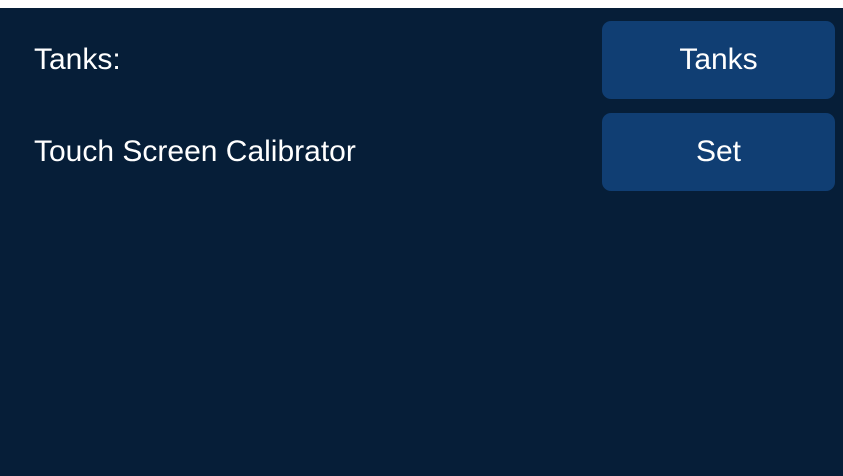  Describe the element at coordinates (195, 151) in the screenshot. I see `touch-calibrator-label: Touch Screen Calibrator` at that location.